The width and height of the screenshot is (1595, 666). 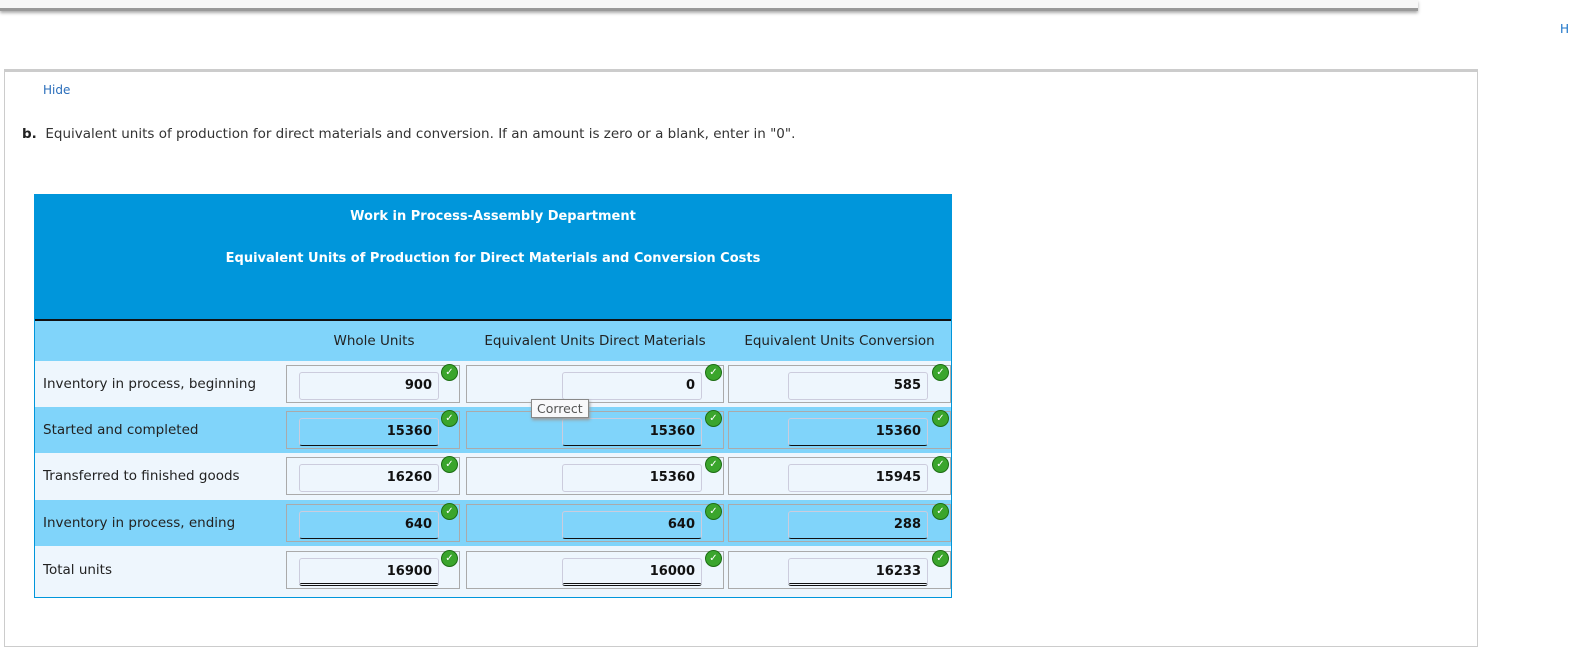 I want to click on amount-input: 16900, so click(x=369, y=572).